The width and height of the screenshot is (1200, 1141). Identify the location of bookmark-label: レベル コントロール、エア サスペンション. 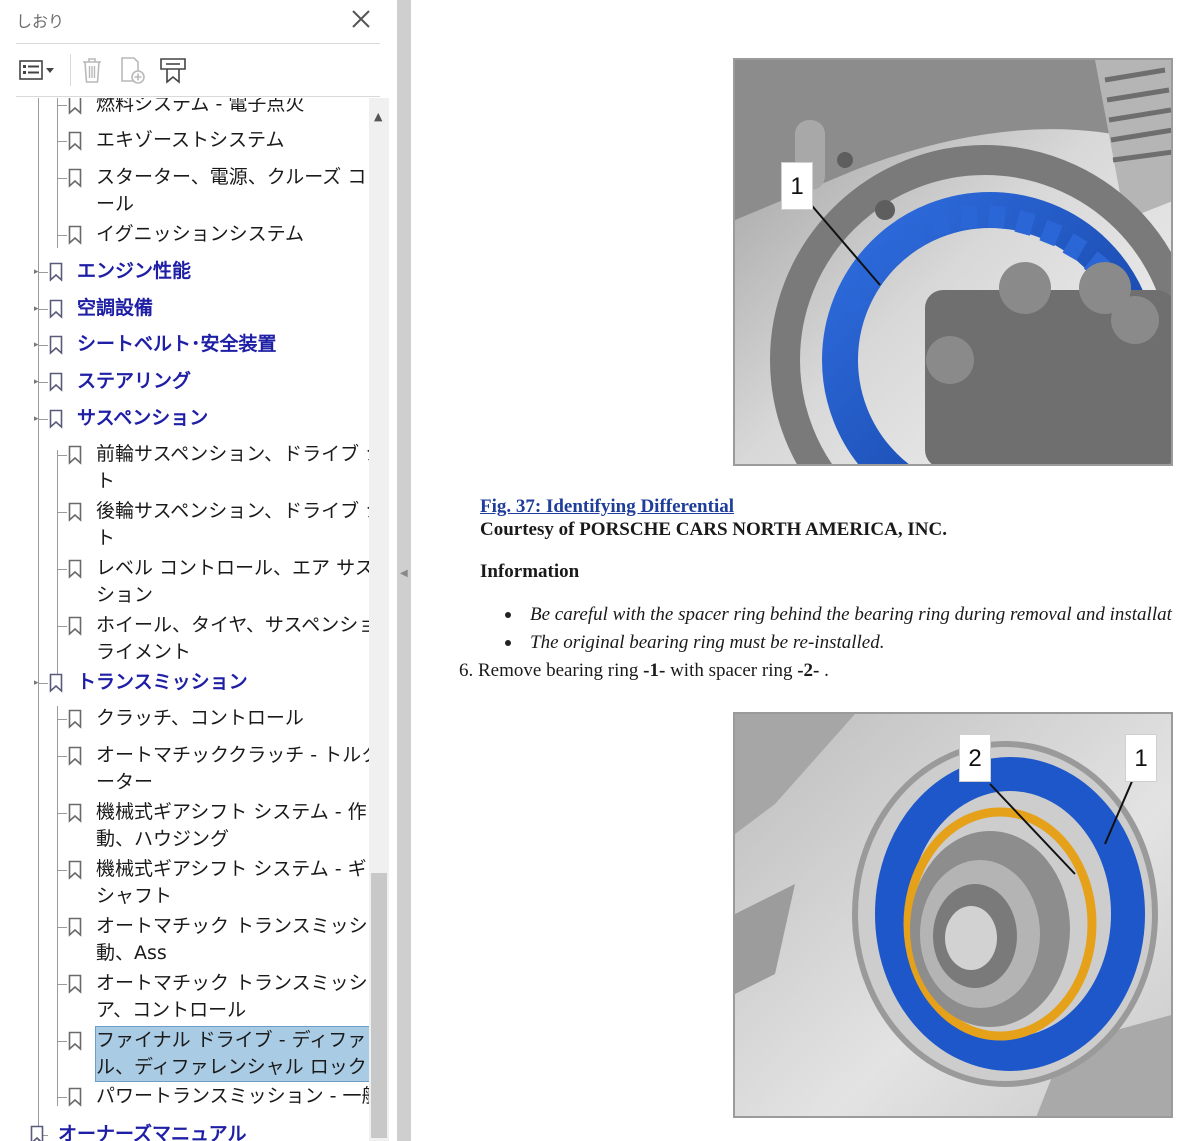
(233, 582).